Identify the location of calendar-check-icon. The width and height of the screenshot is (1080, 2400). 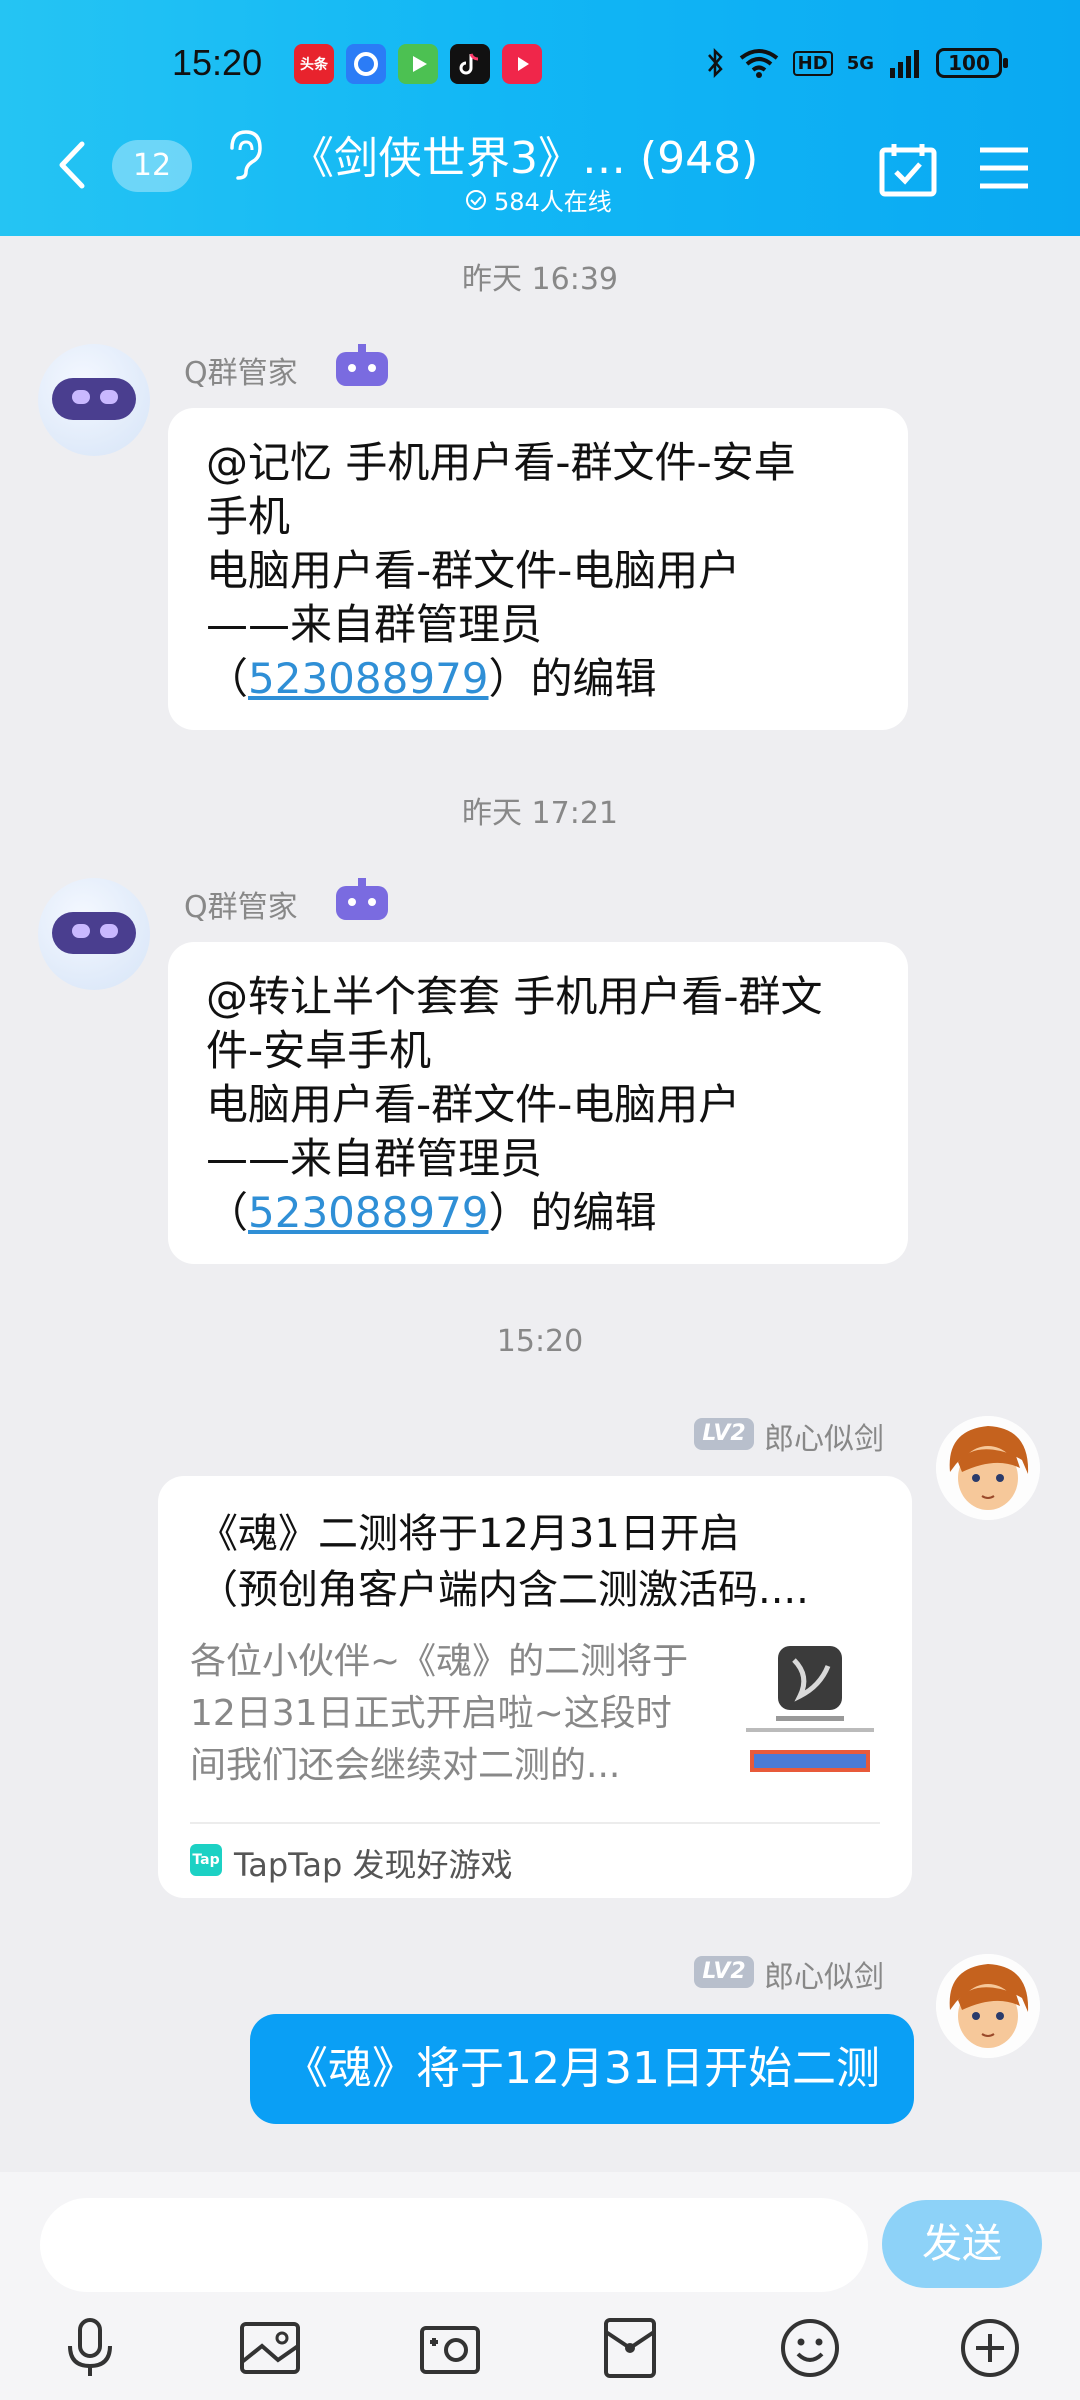
(908, 170).